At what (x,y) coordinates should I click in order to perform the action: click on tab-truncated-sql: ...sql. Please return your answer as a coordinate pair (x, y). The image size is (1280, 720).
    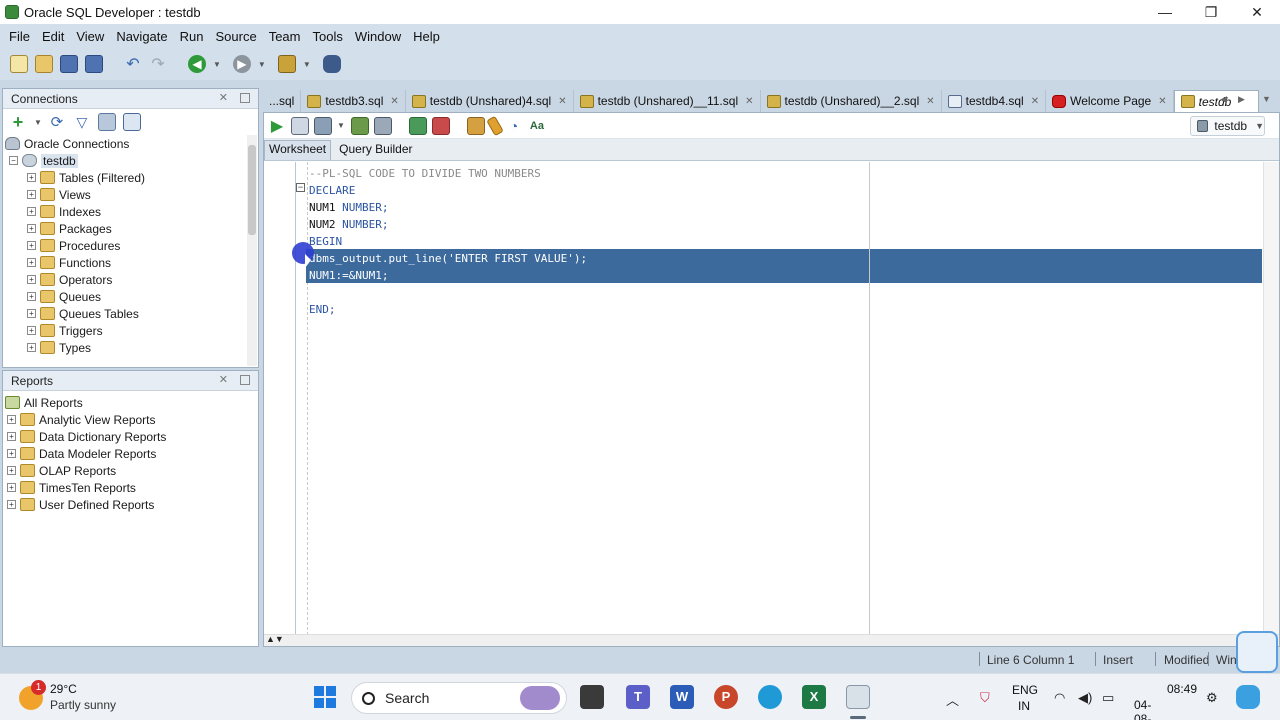
    Looking at the image, I should click on (282, 101).